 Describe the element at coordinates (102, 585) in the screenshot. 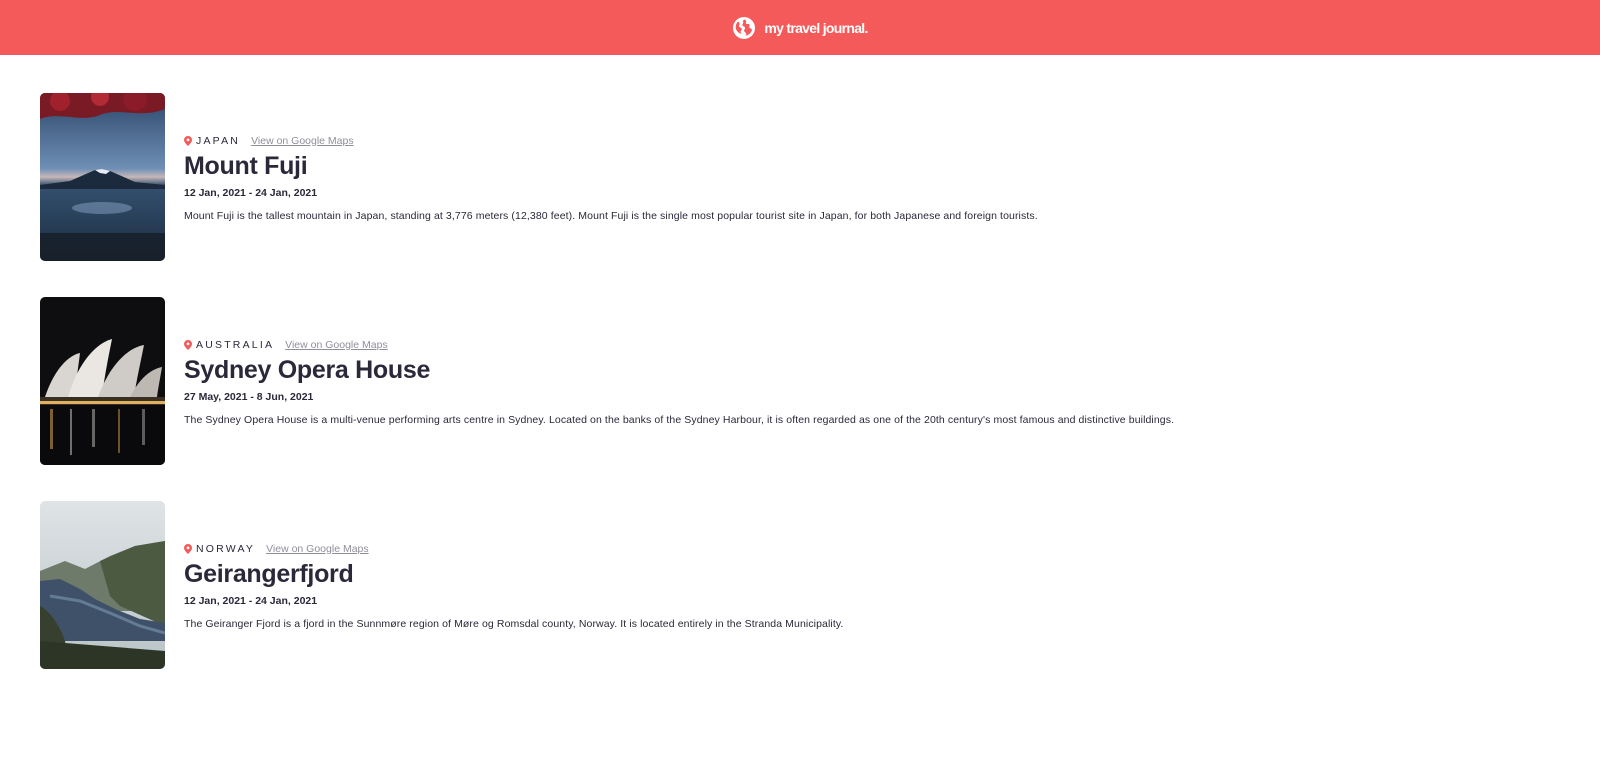

I see `entry-photo-geirangerfjord` at that location.